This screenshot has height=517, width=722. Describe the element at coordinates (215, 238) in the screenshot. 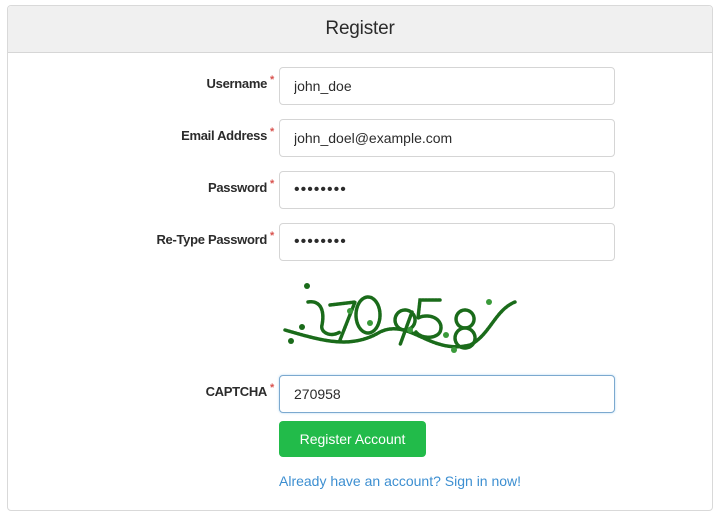

I see `retype-password-label: Re-Type Password *` at that location.